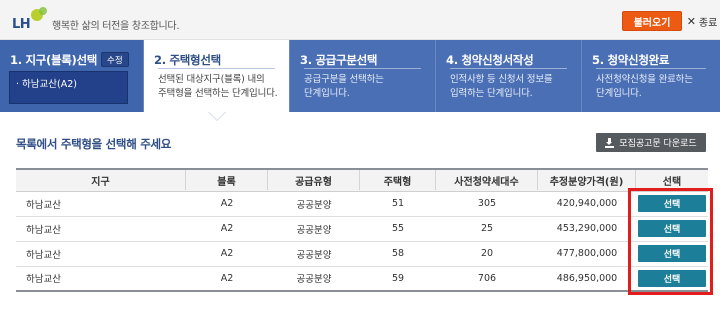  I want to click on cell-house-type: 58, so click(398, 254).